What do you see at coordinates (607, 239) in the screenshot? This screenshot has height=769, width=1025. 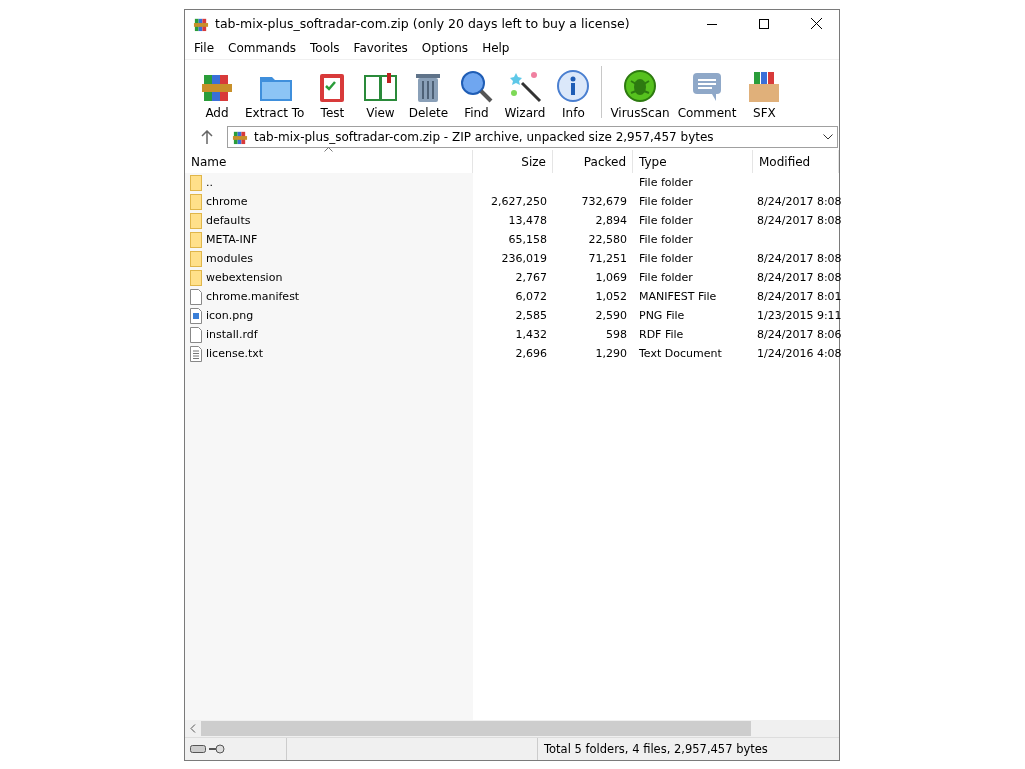 I see `table-cell-text: 22,580` at bounding box center [607, 239].